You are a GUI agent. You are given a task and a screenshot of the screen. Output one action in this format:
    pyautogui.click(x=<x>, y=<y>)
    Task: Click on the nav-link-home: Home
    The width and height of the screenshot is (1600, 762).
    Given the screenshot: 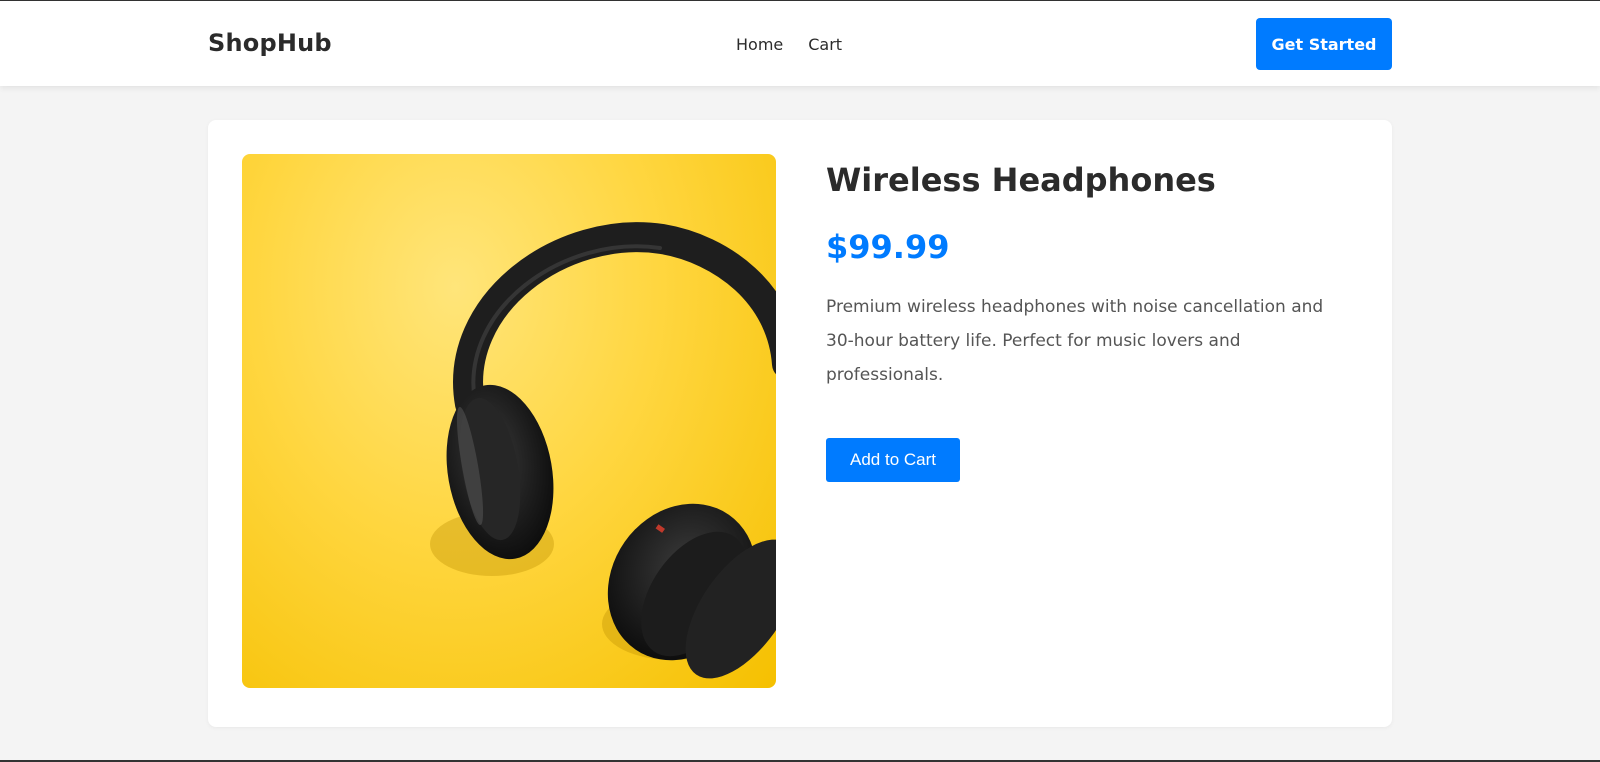 What is the action you would take?
    pyautogui.click(x=759, y=44)
    